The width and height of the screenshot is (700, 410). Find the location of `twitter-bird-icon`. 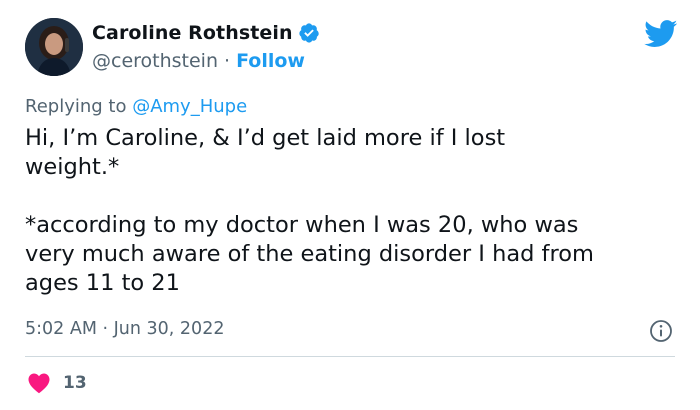

twitter-bird-icon is located at coordinates (661, 34).